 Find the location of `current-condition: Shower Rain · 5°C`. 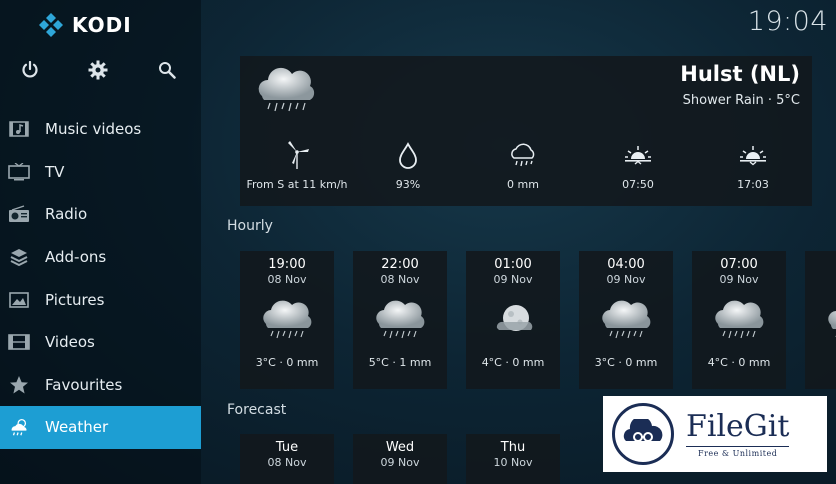

current-condition: Shower Rain · 5°C is located at coordinates (741, 100).